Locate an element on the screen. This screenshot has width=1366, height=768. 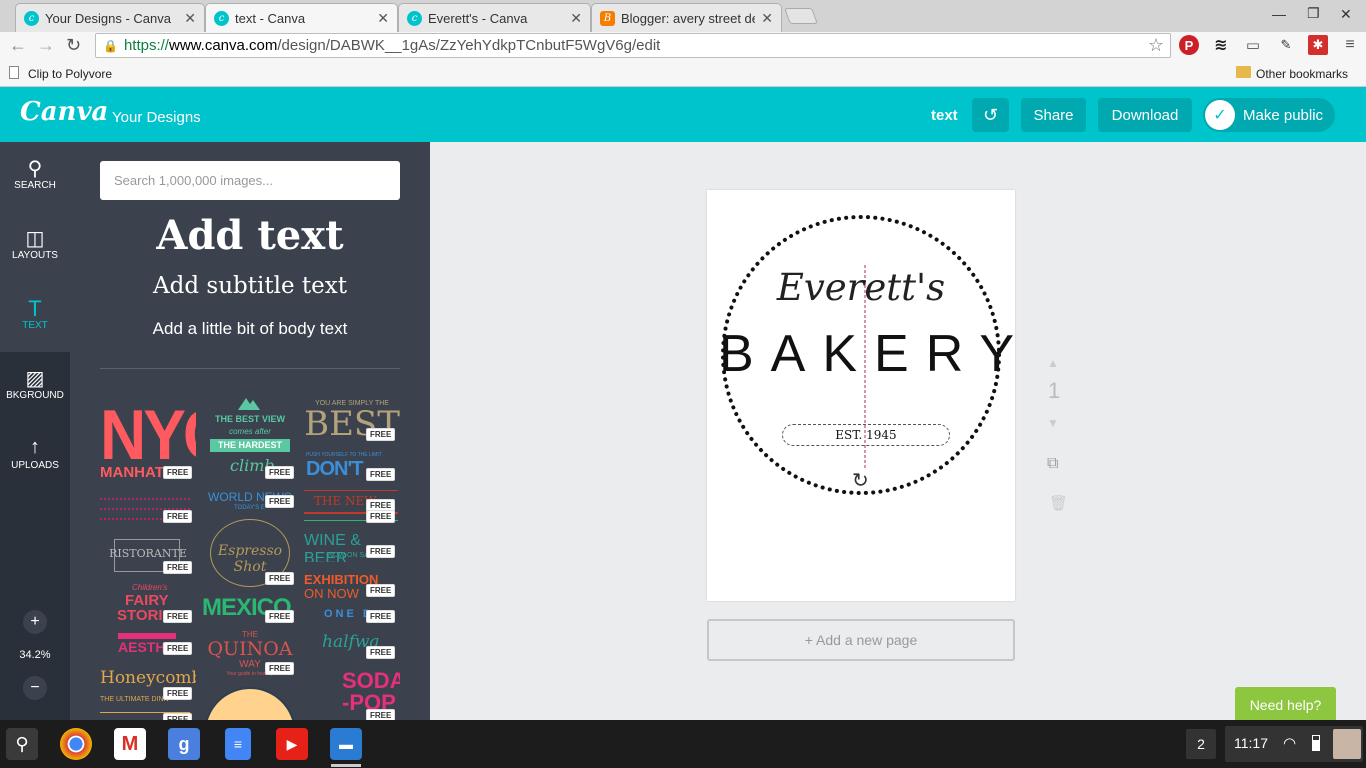
template-text: RISTORANTE is located at coordinates (148, 553).